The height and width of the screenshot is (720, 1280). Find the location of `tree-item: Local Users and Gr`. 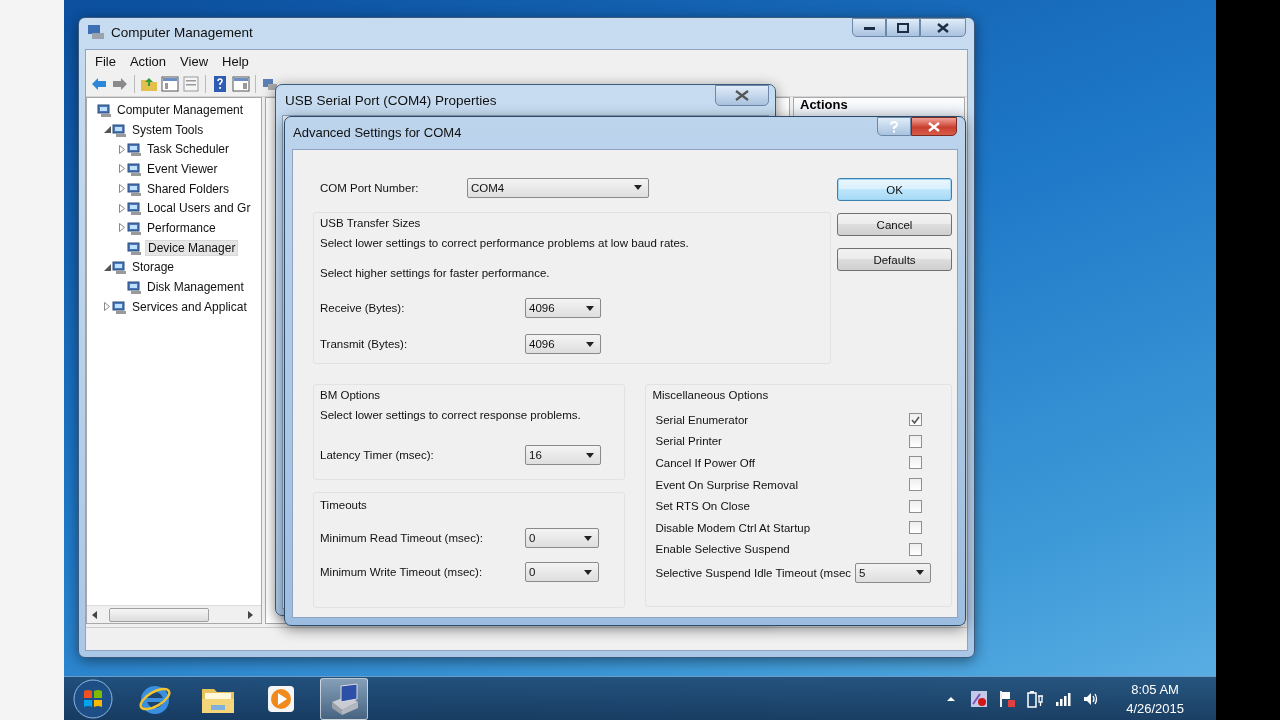

tree-item: Local Users and Gr is located at coordinates (199, 208).